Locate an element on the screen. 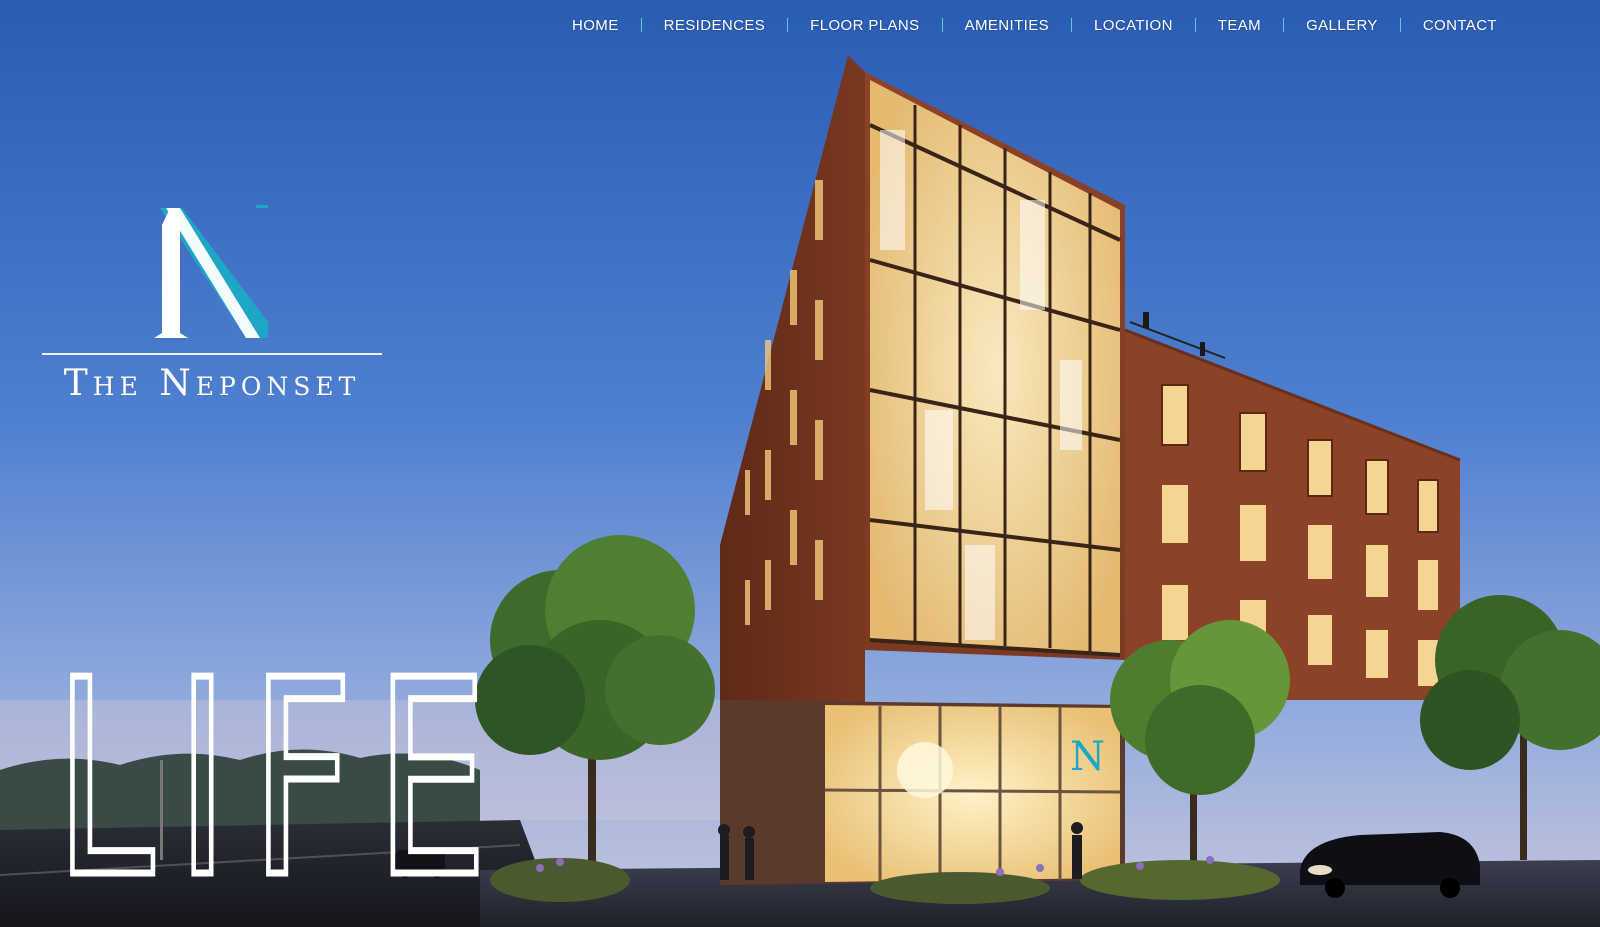 Image resolution: width=1600 pixels, height=927 pixels. site-logo: The Neponset is located at coordinates (212, 310).